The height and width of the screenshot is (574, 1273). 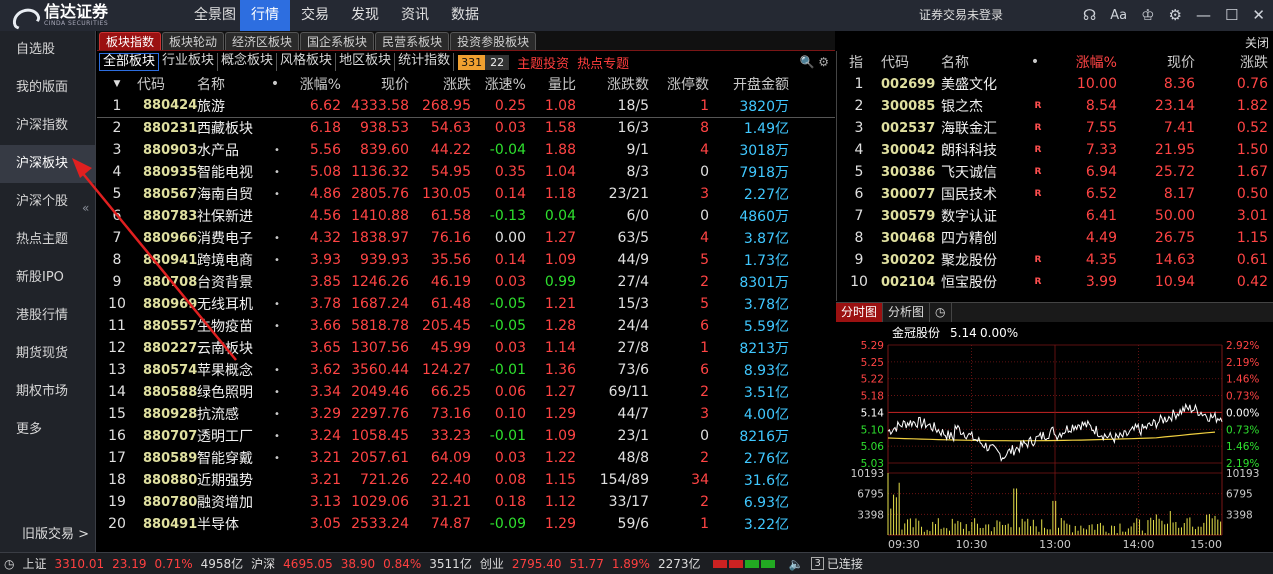 What do you see at coordinates (961, 15) in the screenshot?
I see `login-status: 证券交易未登录` at bounding box center [961, 15].